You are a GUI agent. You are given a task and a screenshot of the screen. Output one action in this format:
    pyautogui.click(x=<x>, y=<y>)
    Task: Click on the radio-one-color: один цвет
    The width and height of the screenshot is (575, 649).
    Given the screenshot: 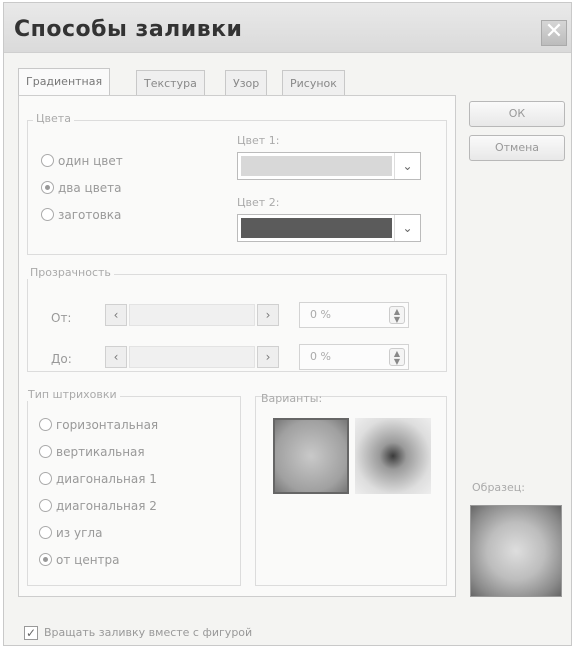 What is the action you would take?
    pyautogui.click(x=82, y=161)
    